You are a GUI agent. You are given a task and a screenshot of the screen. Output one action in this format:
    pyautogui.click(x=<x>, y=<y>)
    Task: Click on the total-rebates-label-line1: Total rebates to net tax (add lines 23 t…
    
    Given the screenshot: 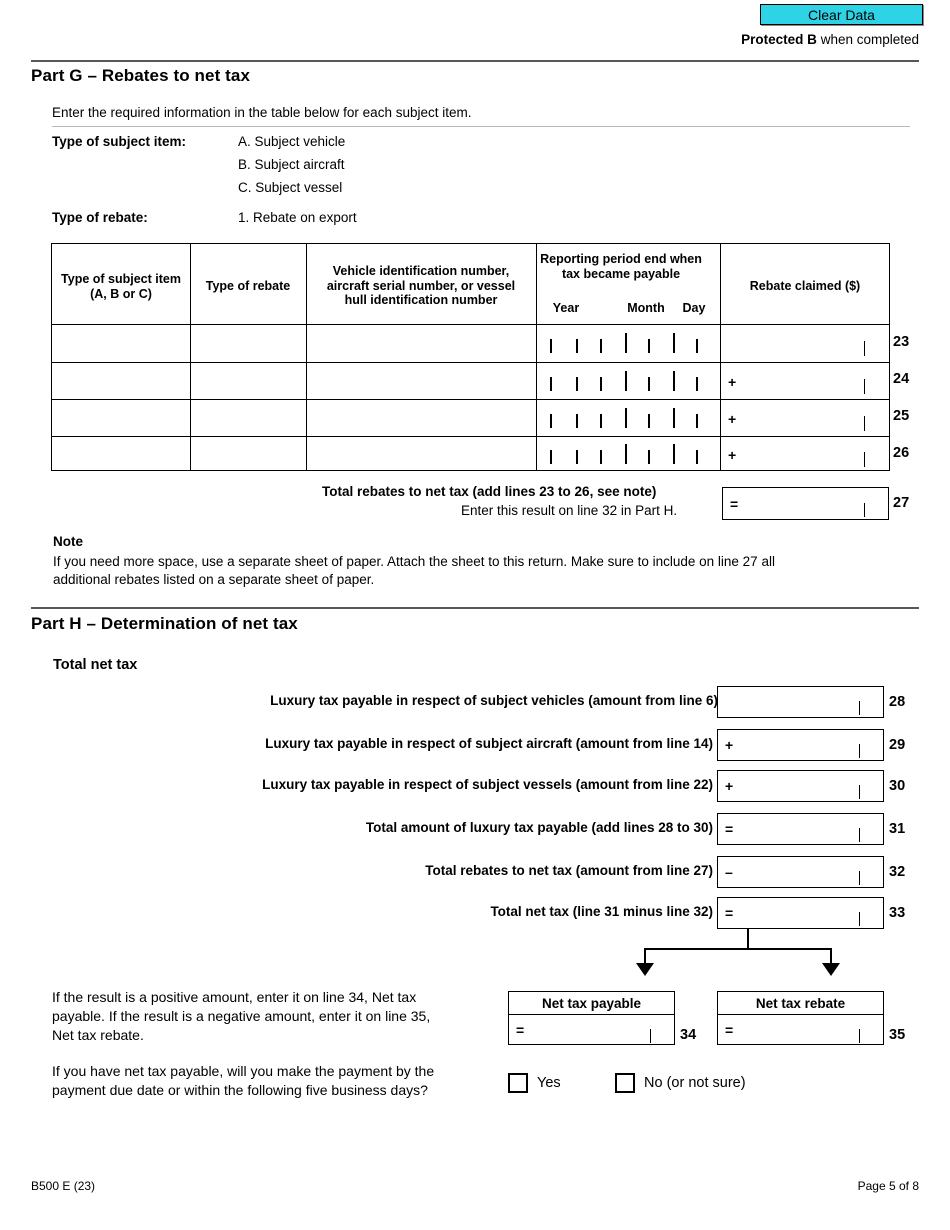 What is the action you would take?
    pyautogui.click(x=489, y=491)
    